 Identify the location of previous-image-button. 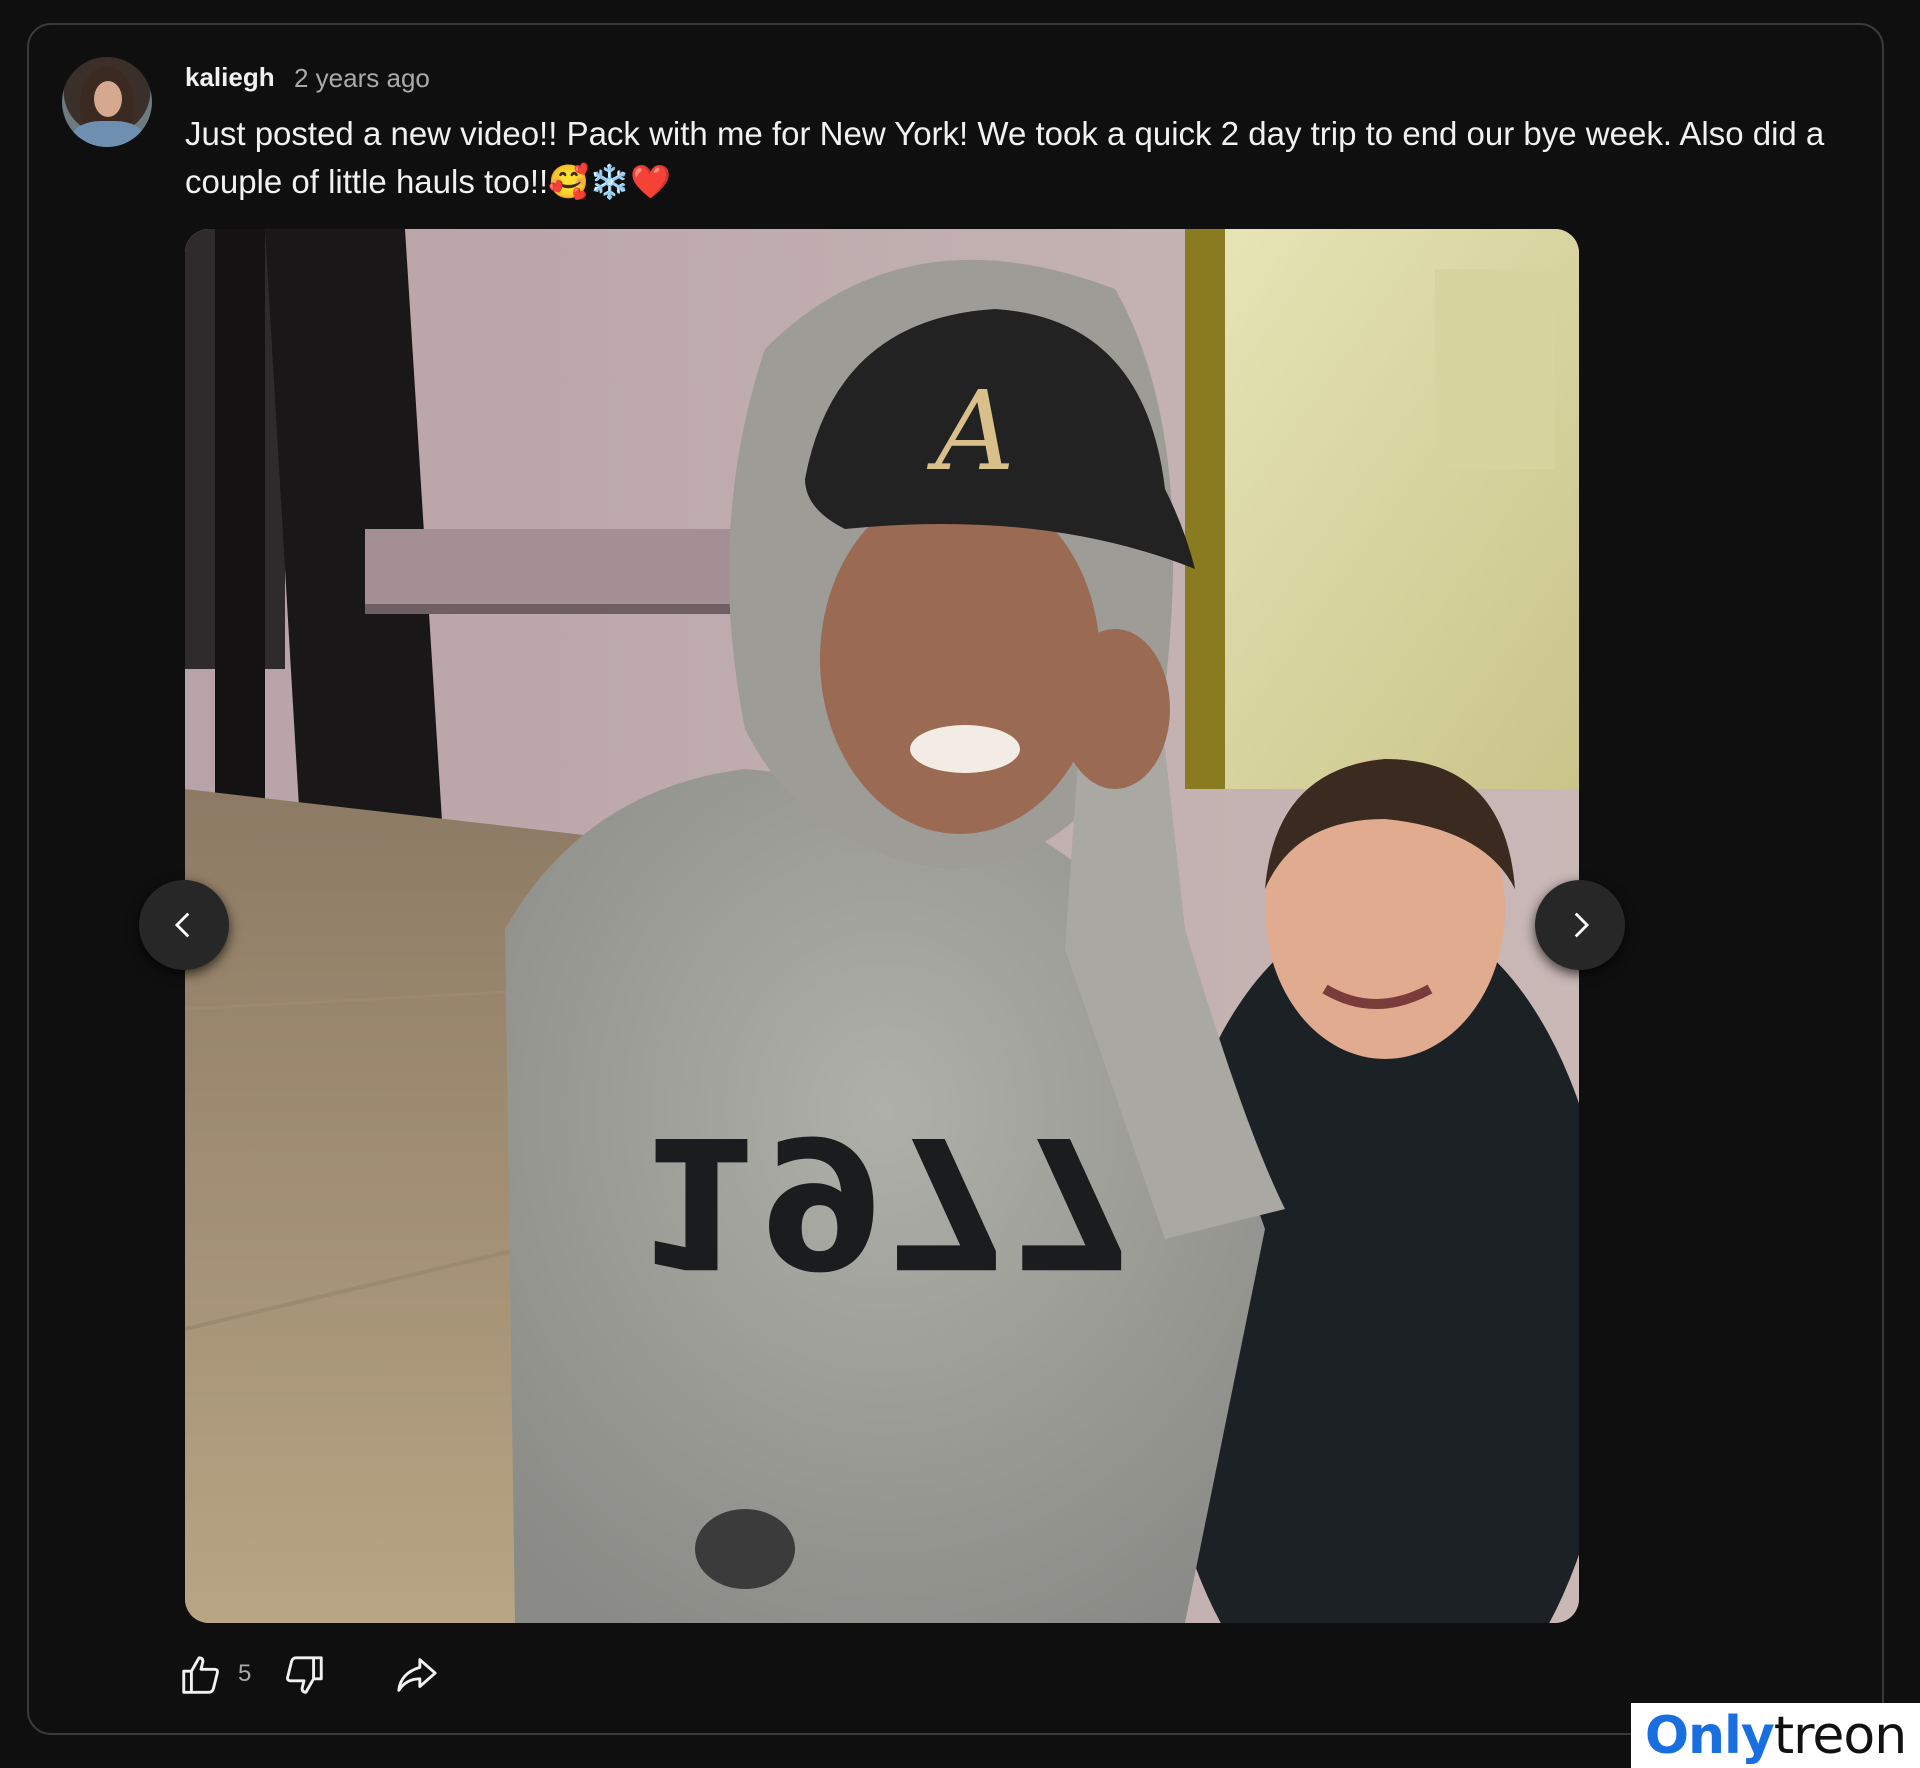
(184, 925).